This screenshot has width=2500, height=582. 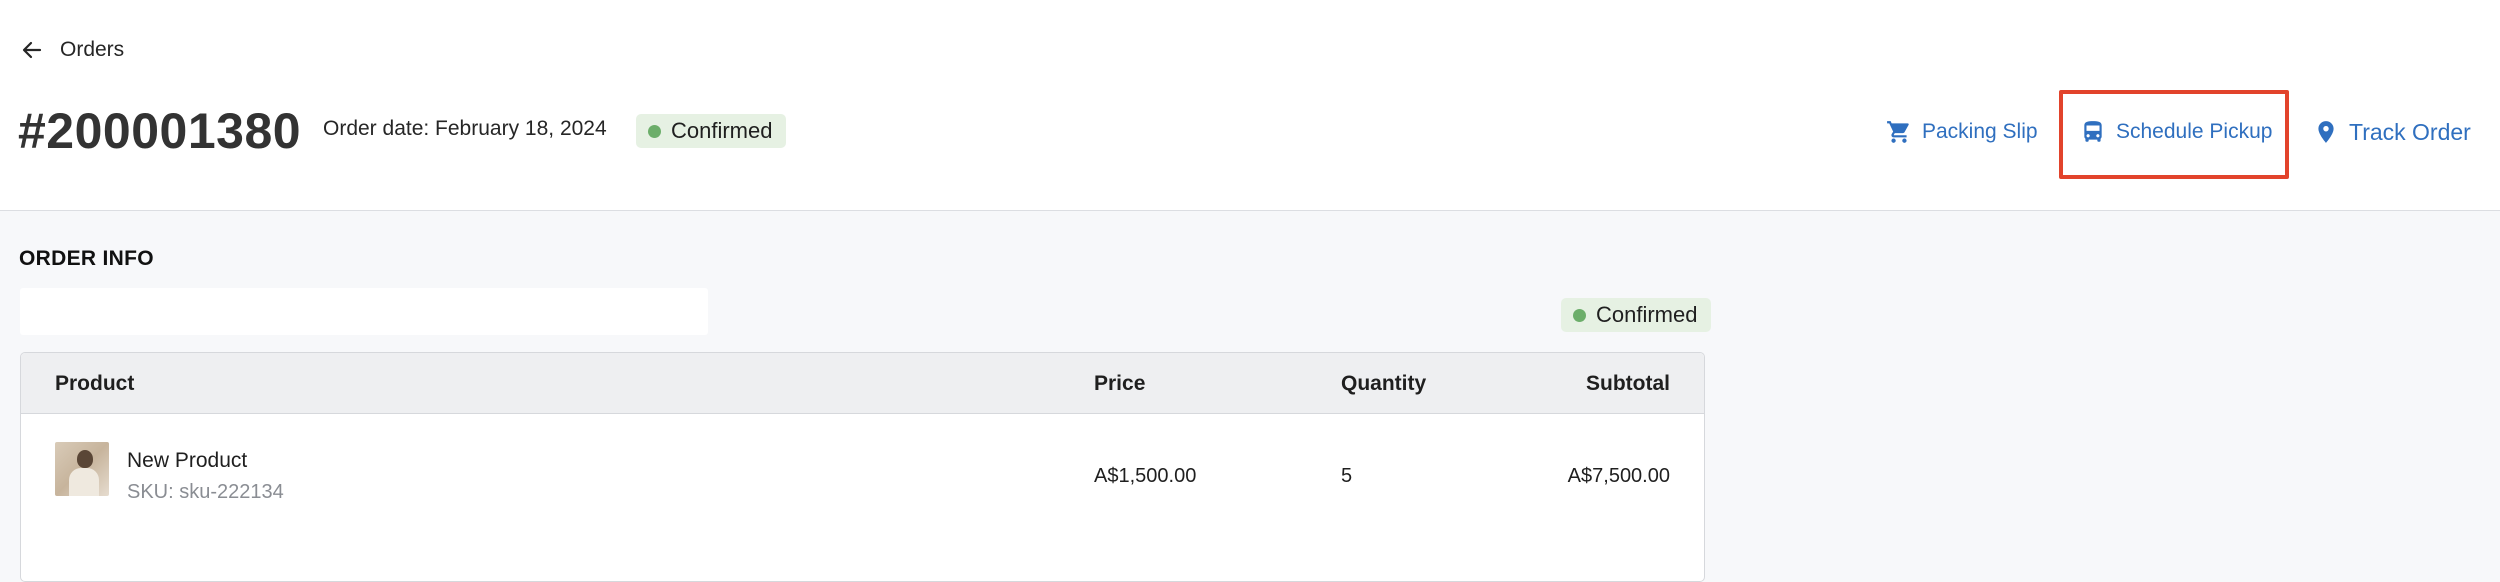 What do you see at coordinates (82, 469) in the screenshot?
I see `product-thumbnail` at bounding box center [82, 469].